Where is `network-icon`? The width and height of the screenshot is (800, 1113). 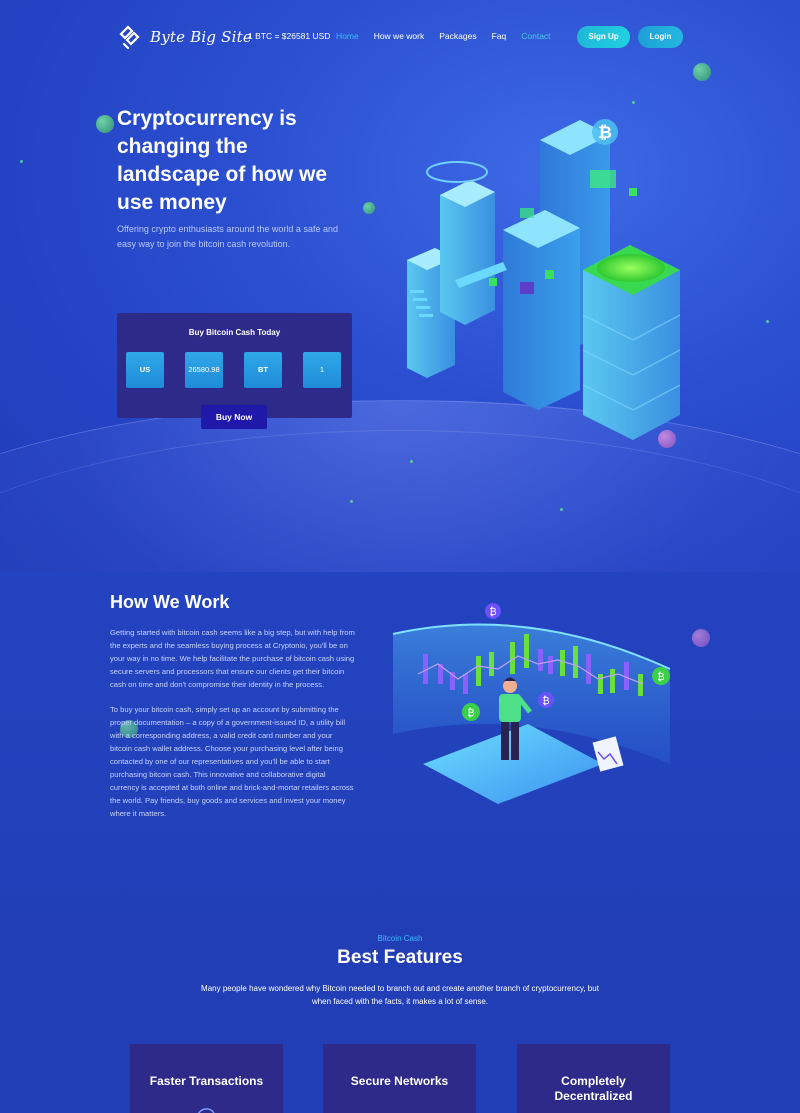
network-icon is located at coordinates (400, 1110).